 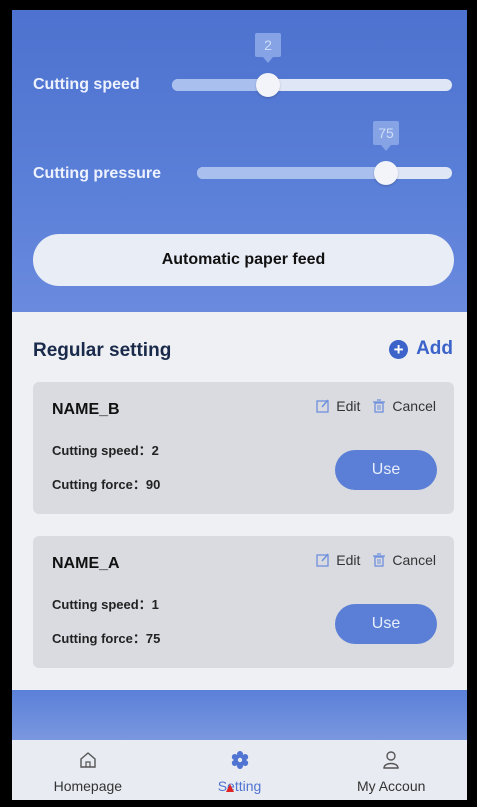 I want to click on cutting-pressure-label: Cutting pressure, so click(x=97, y=173).